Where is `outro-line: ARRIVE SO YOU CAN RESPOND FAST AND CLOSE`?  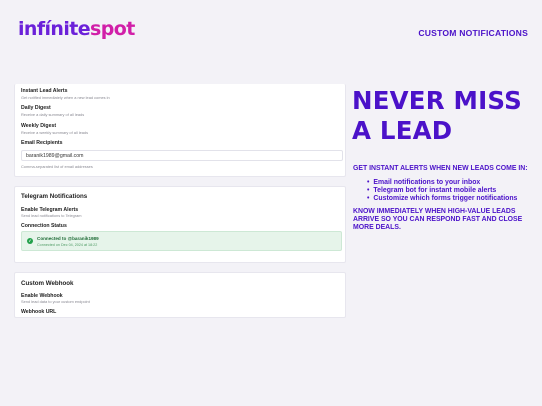
outro-line: ARRIVE SO YOU CAN RESPOND FAST AND CLOSE is located at coordinates (438, 219).